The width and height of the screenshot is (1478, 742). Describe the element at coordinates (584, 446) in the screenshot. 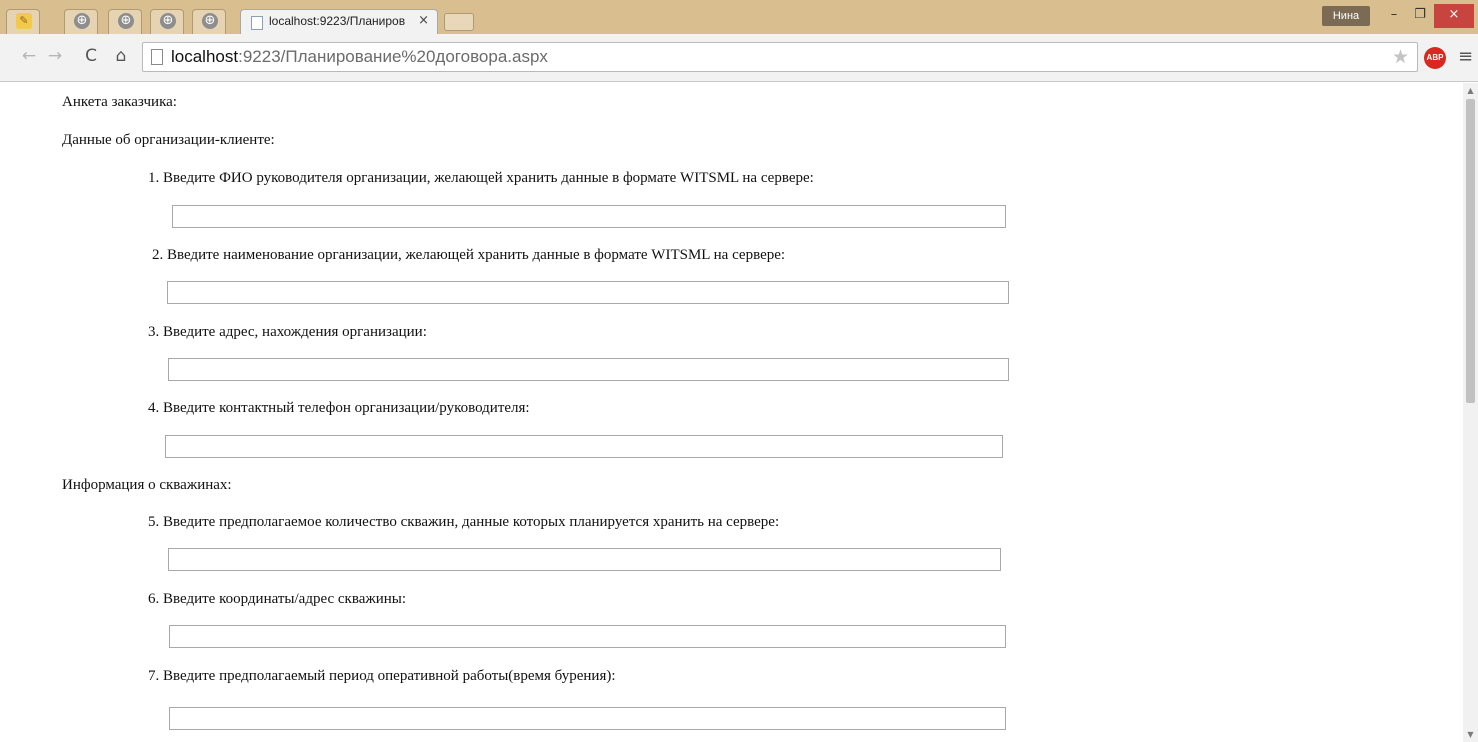

I see `contact-phone-input` at that location.